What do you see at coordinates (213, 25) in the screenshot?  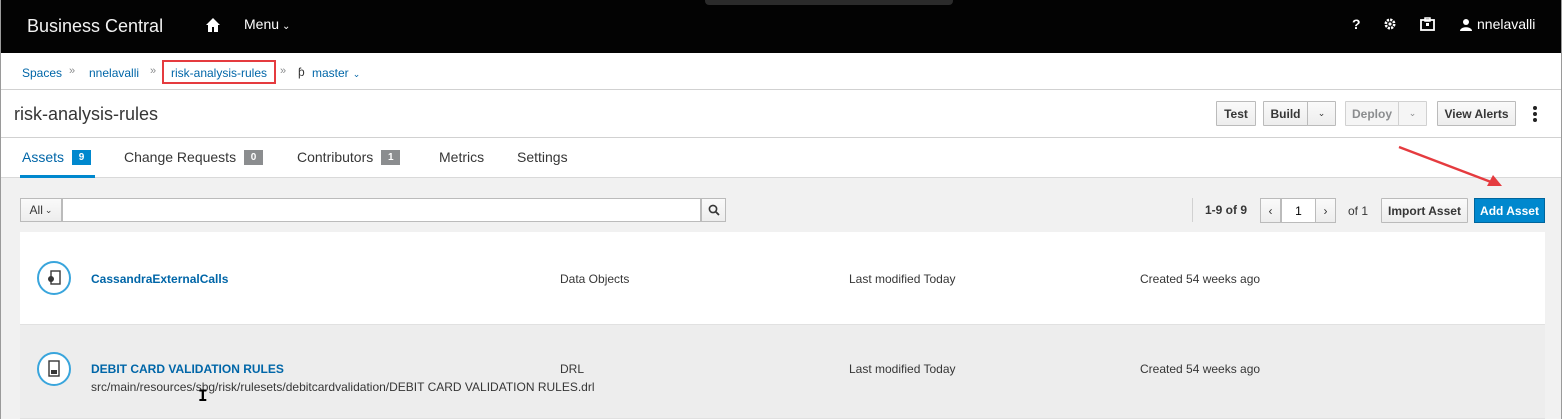 I see `home-icon` at bounding box center [213, 25].